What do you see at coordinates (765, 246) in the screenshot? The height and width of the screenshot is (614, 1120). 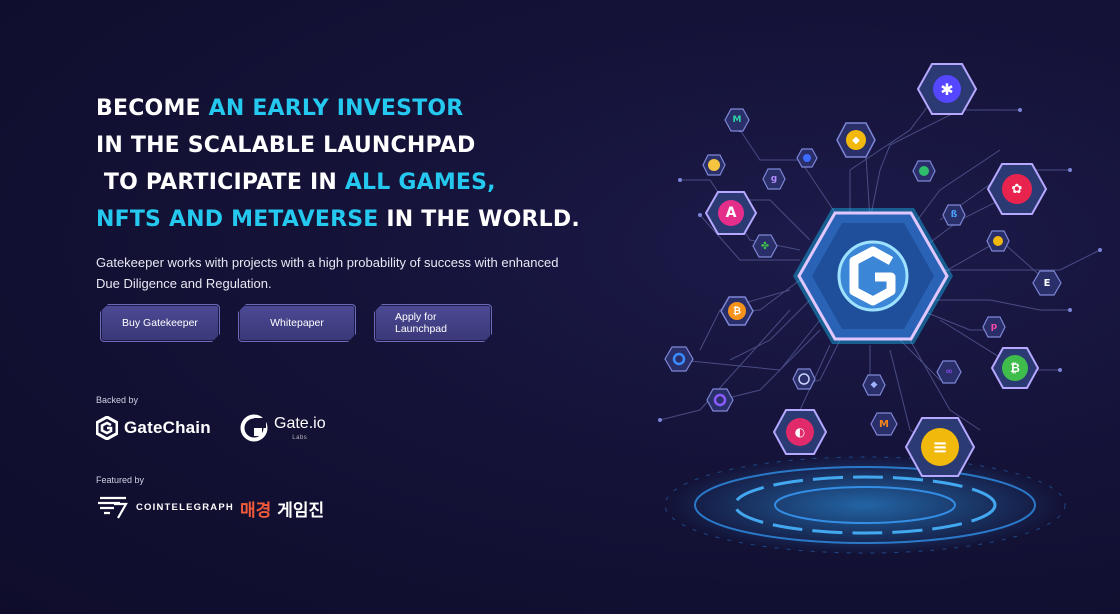 I see `coin98-icon: ✤` at bounding box center [765, 246].